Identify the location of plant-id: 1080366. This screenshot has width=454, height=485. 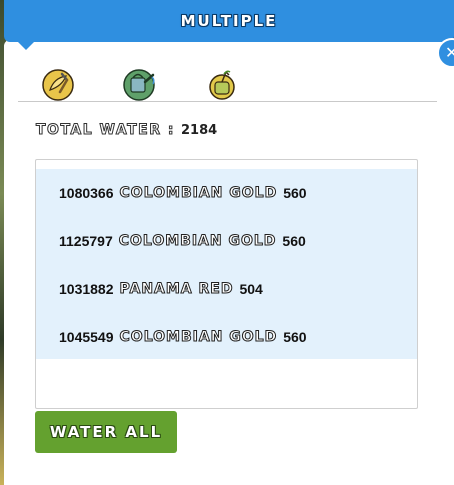
(86, 193).